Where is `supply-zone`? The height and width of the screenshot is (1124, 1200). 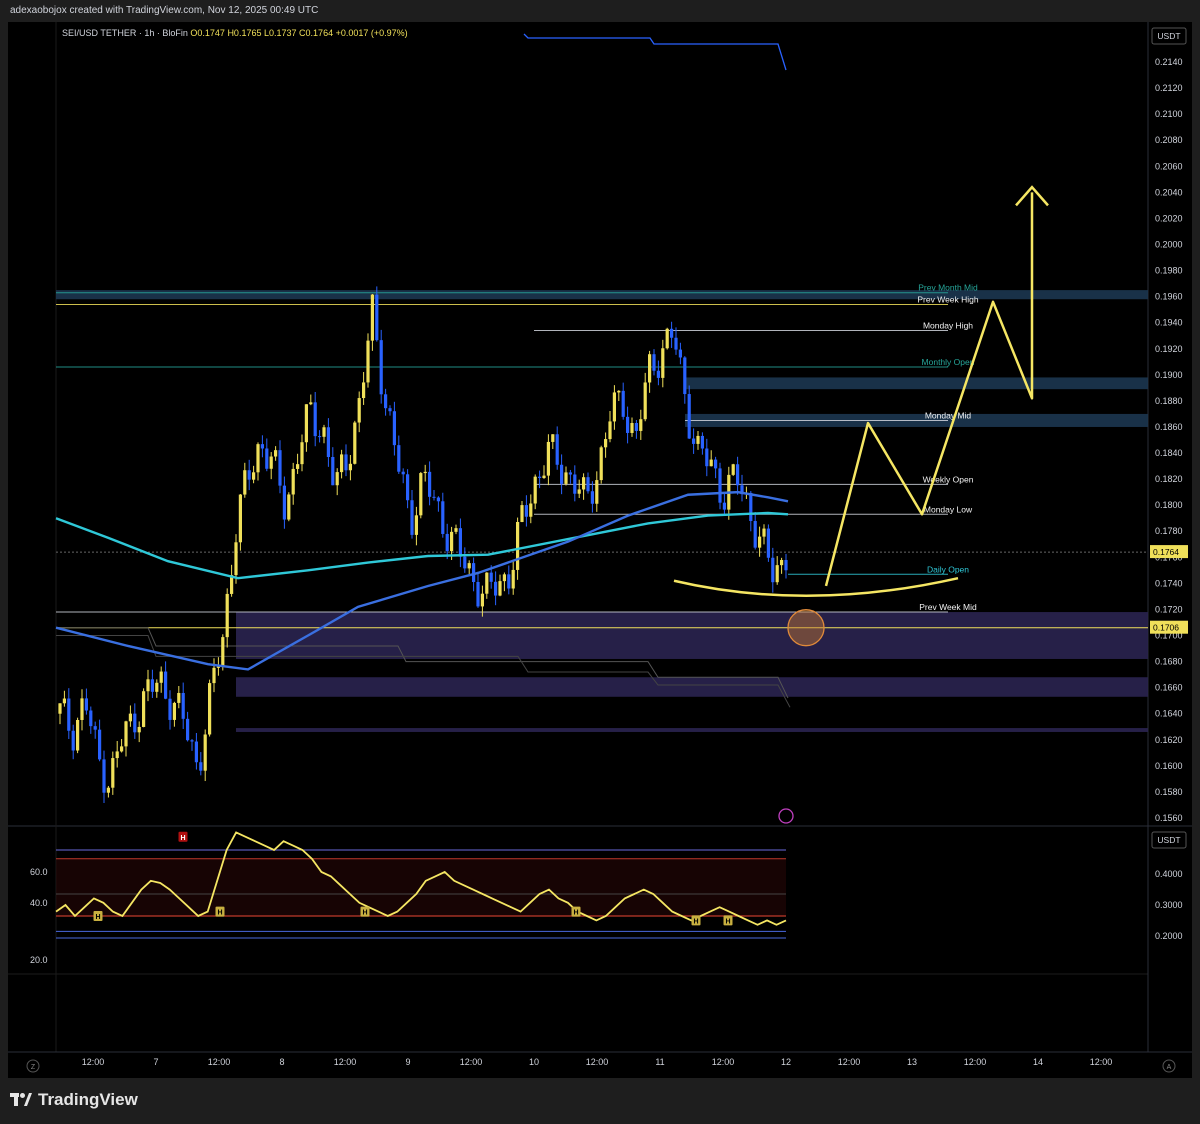 supply-zone is located at coordinates (916, 383).